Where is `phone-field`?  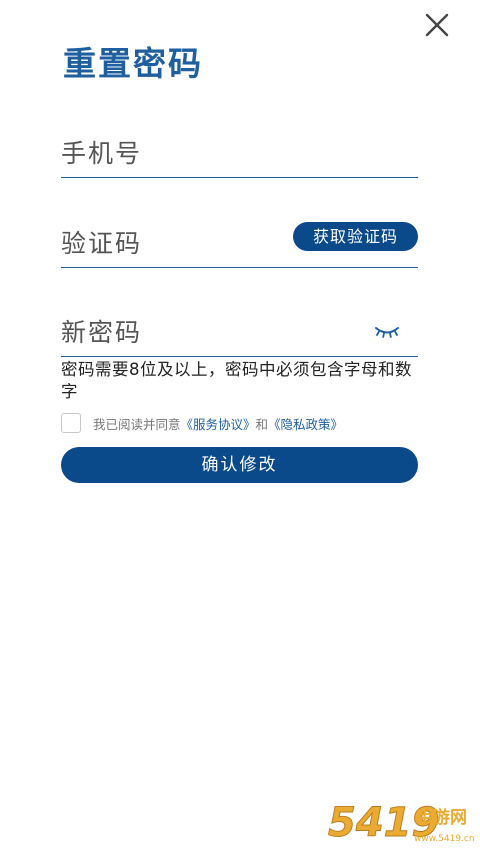
phone-field is located at coordinates (239, 154).